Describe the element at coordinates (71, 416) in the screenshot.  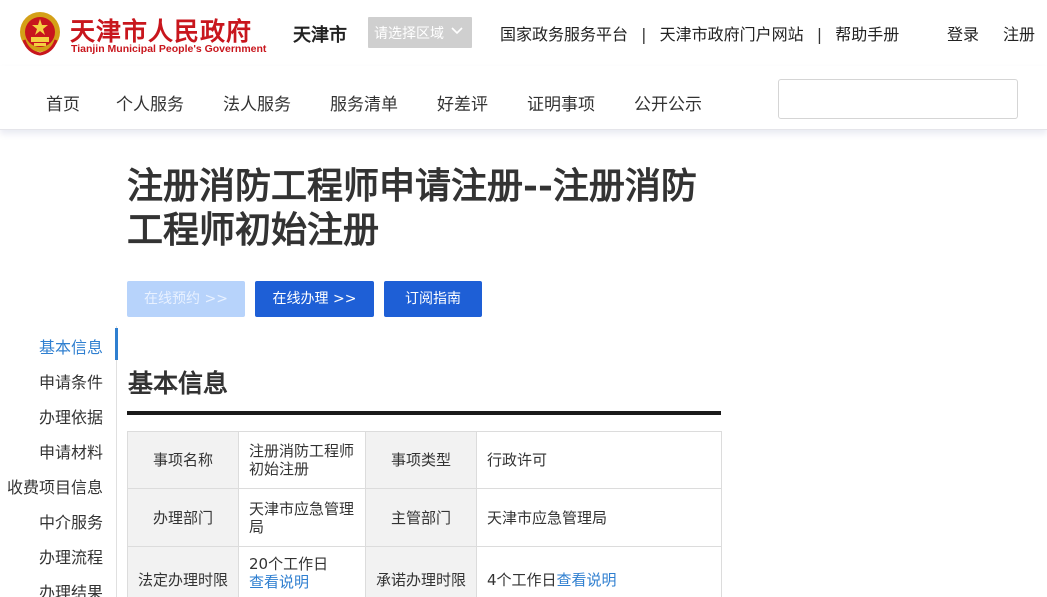
I see `side-item-basis: 办理依据` at that location.